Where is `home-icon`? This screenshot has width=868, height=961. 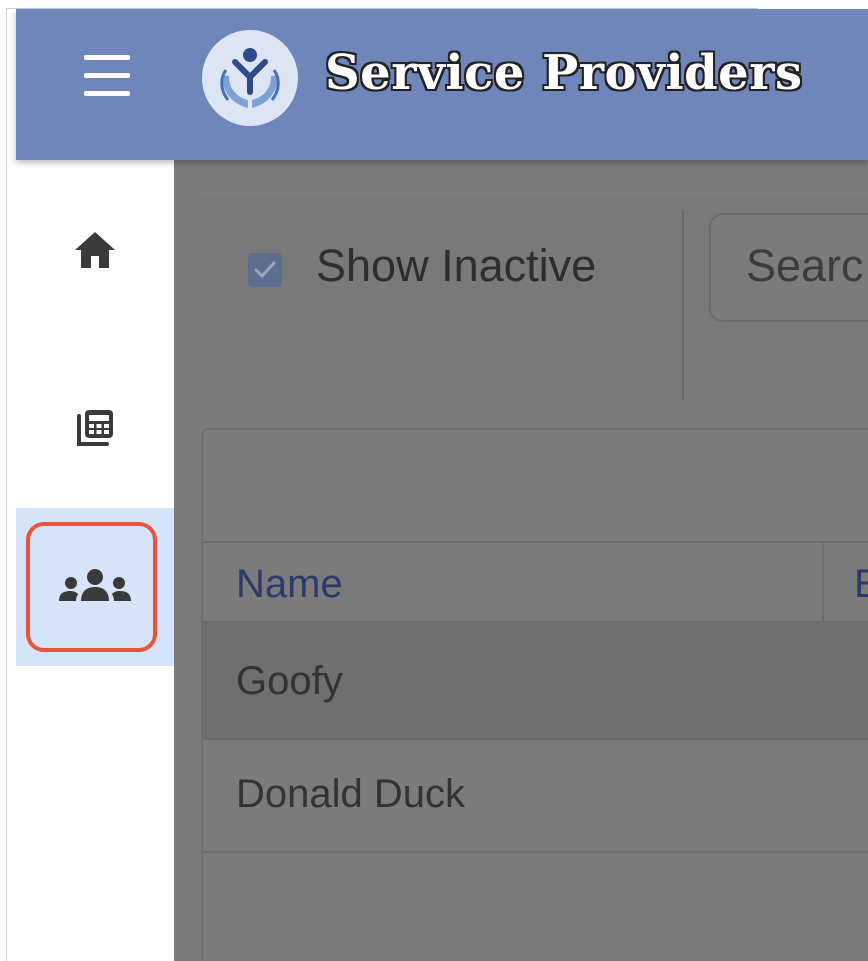 home-icon is located at coordinates (95, 250).